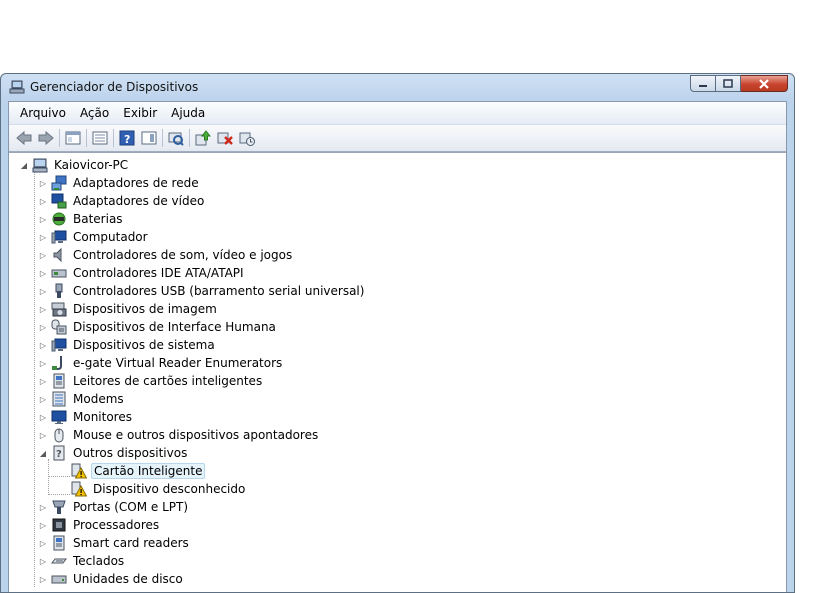 Image resolution: width=819 pixels, height=593 pixels. What do you see at coordinates (91, 165) in the screenshot?
I see `tree-root-label: Kaiovicor-PC` at bounding box center [91, 165].